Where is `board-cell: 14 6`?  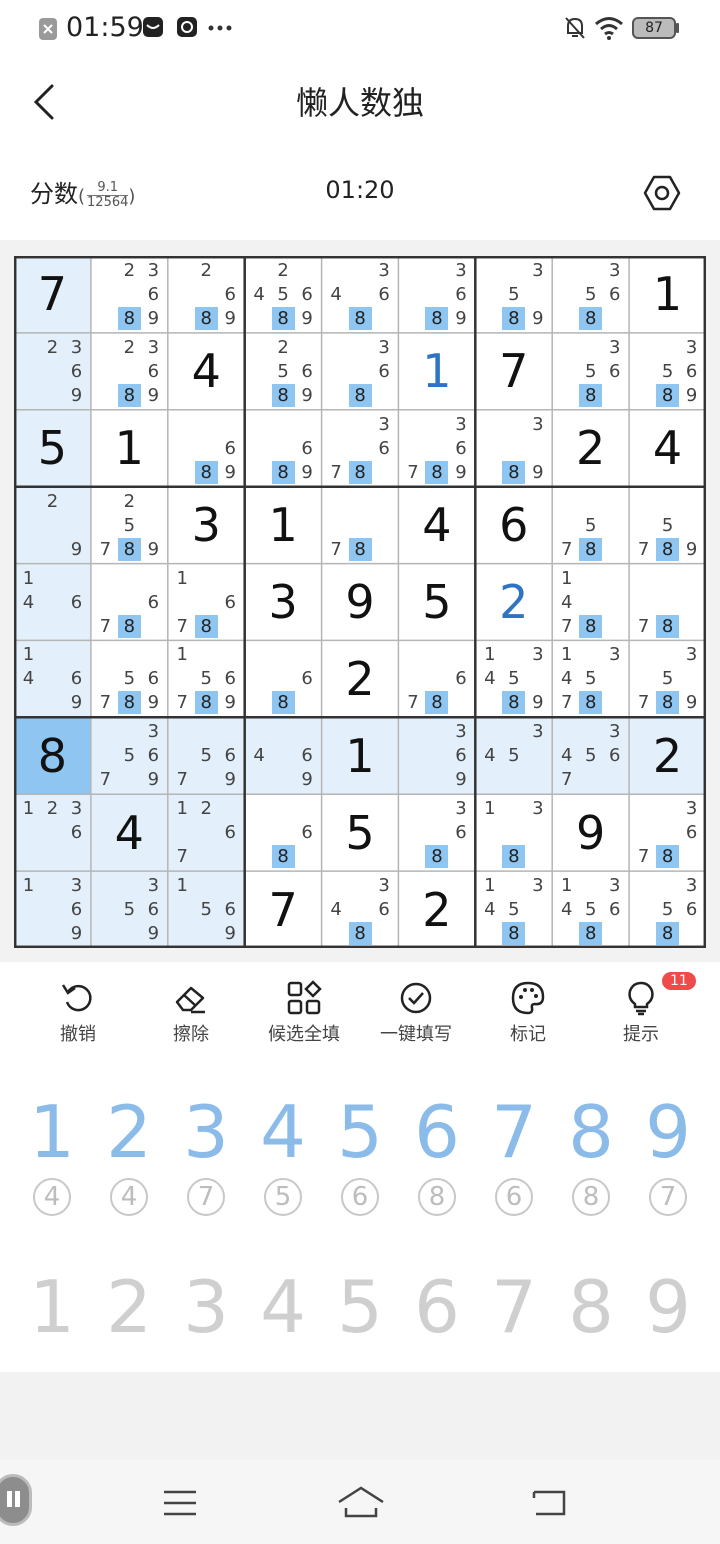
board-cell: 14 6 is located at coordinates (52, 602).